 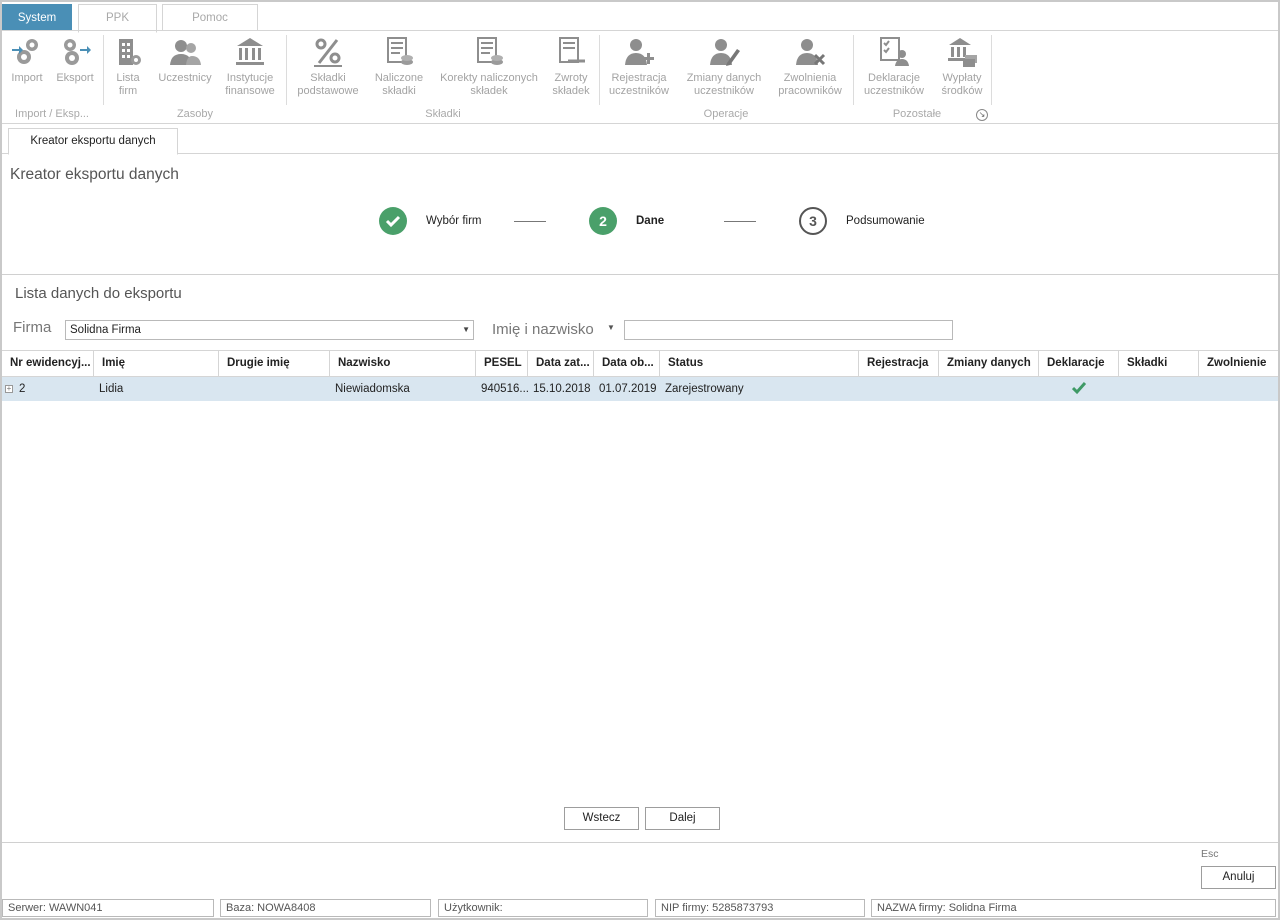 What do you see at coordinates (917, 114) in the screenshot?
I see `group-label-pozostale: Pozostałe` at bounding box center [917, 114].